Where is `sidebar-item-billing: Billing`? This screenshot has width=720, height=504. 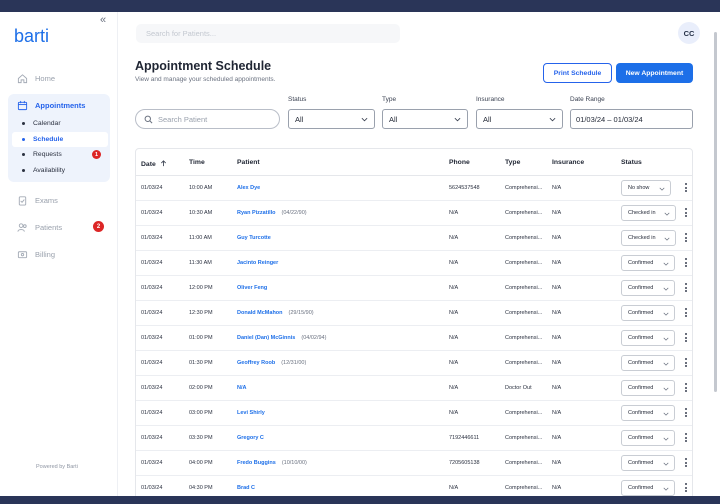
sidebar-item-billing: Billing is located at coordinates (59, 254).